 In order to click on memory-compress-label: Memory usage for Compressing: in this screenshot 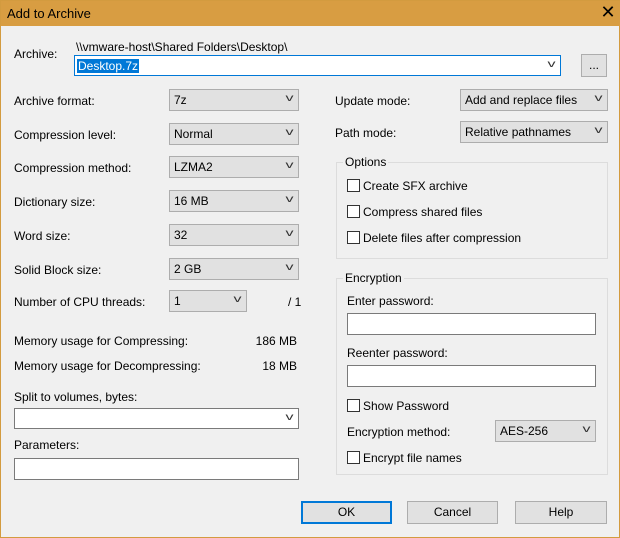, I will do `click(101, 341)`.